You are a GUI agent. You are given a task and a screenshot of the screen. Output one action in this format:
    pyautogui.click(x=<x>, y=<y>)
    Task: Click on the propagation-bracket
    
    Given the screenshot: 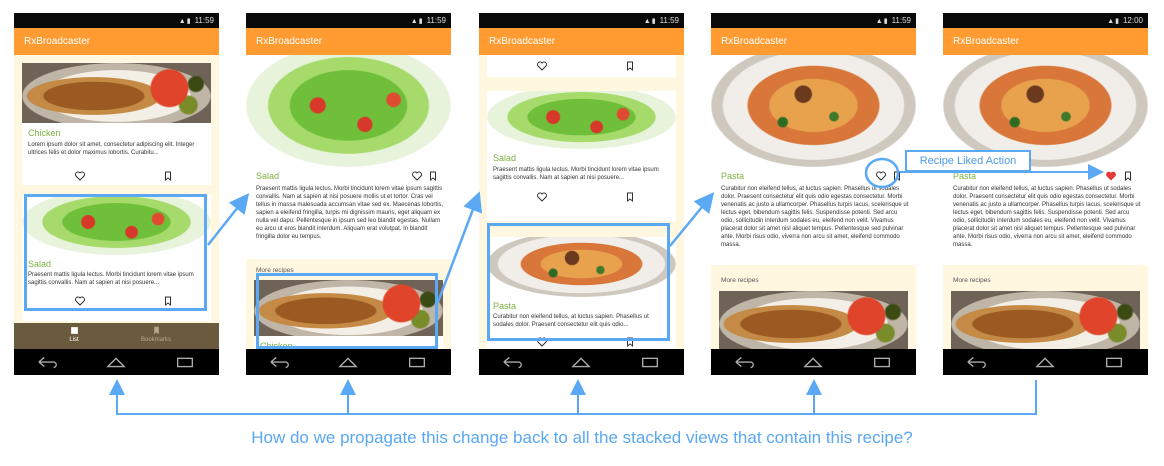 What is the action you would take?
    pyautogui.click(x=573, y=397)
    